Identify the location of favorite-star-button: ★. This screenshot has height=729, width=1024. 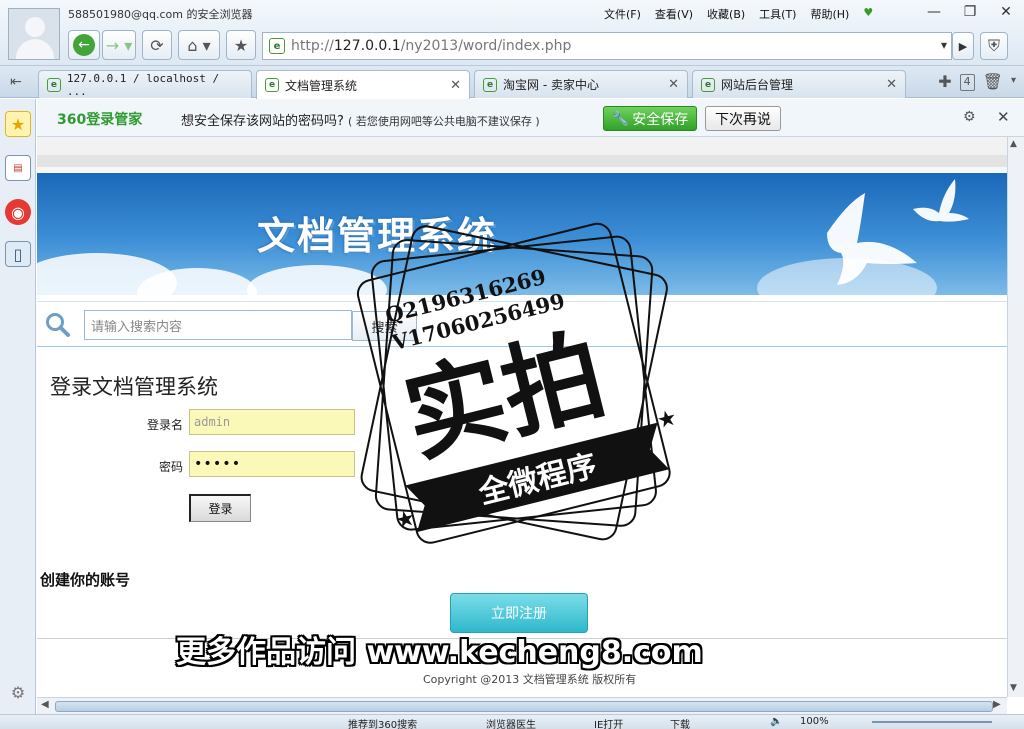
(241, 45).